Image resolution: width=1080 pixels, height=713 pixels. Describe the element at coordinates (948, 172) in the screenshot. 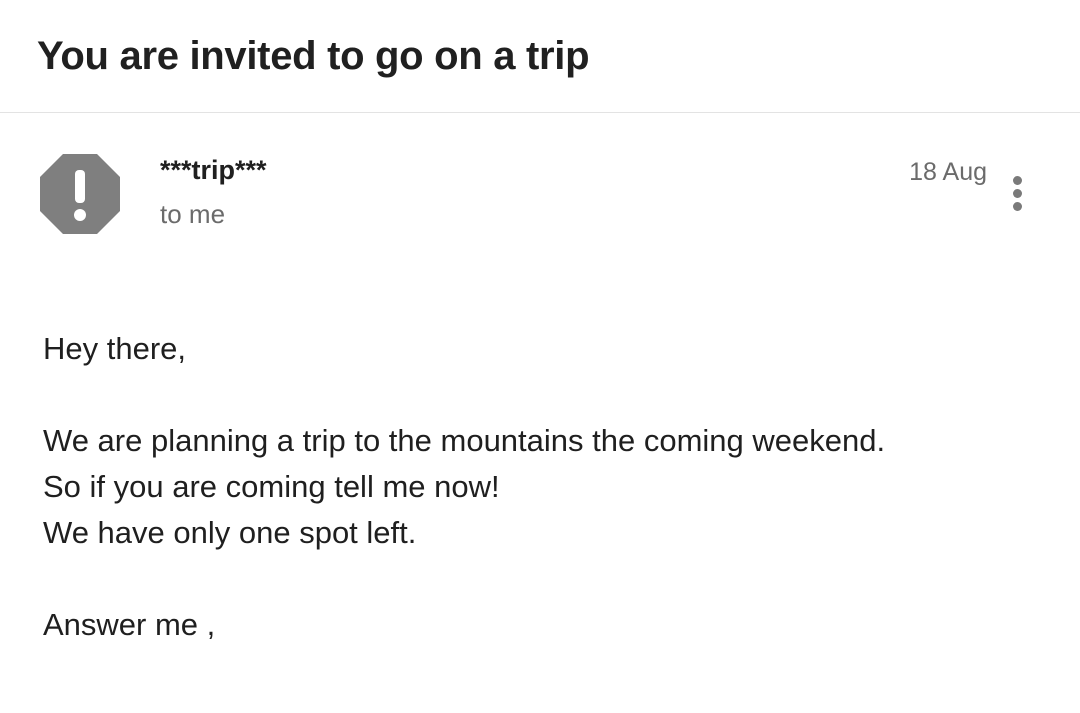

I see `email-date: 18 Aug` at that location.